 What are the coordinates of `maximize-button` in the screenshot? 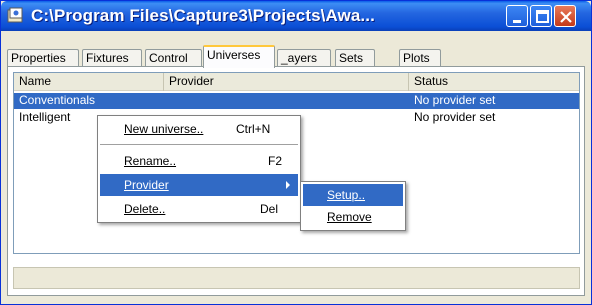 It's located at (541, 16).